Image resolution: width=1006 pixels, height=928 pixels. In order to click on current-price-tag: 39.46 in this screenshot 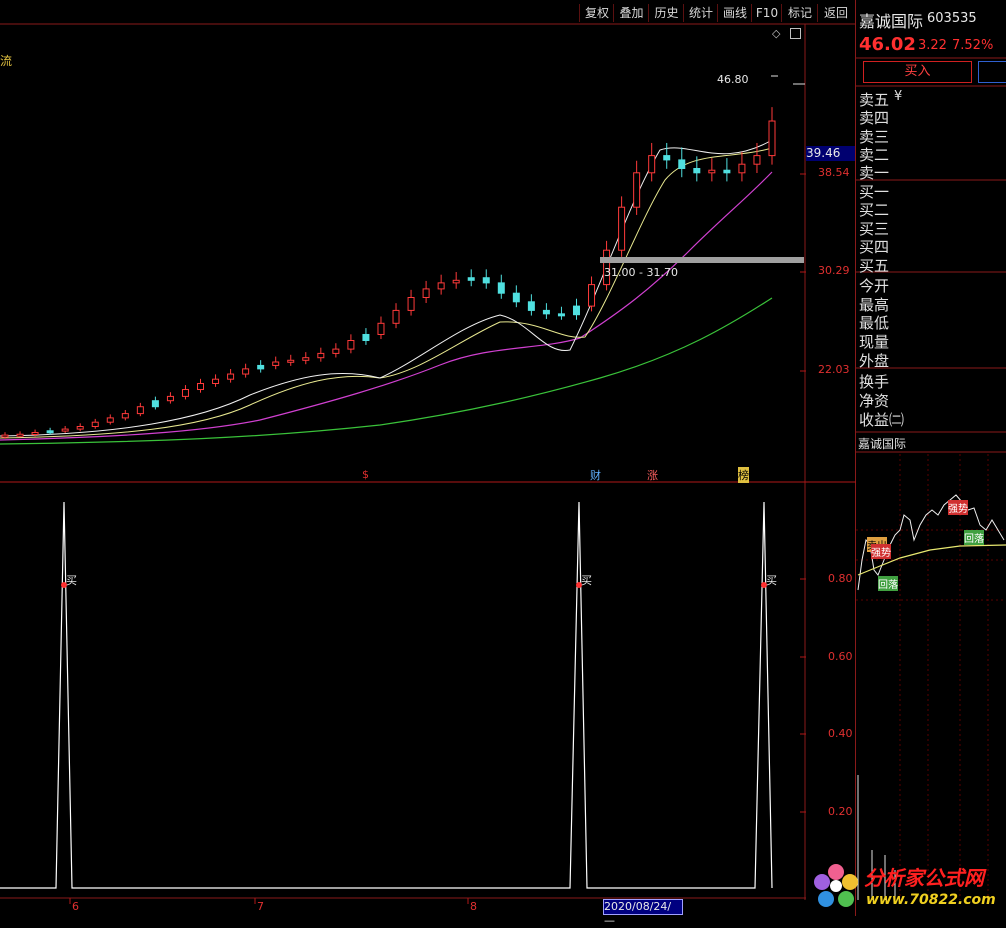, I will do `click(830, 153)`.